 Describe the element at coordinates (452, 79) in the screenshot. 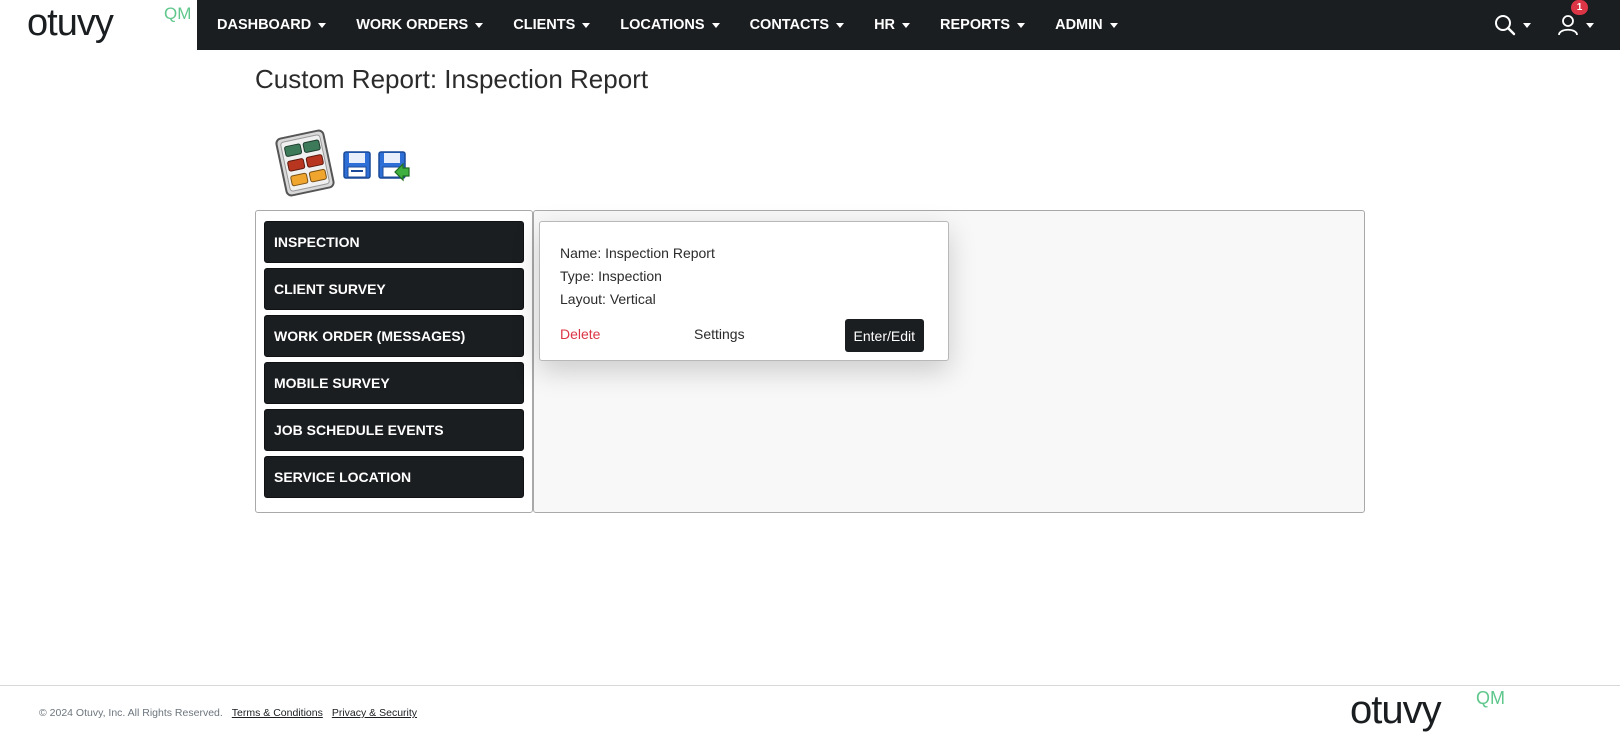

I see `page-title: Custom Report: Inspection Report` at that location.